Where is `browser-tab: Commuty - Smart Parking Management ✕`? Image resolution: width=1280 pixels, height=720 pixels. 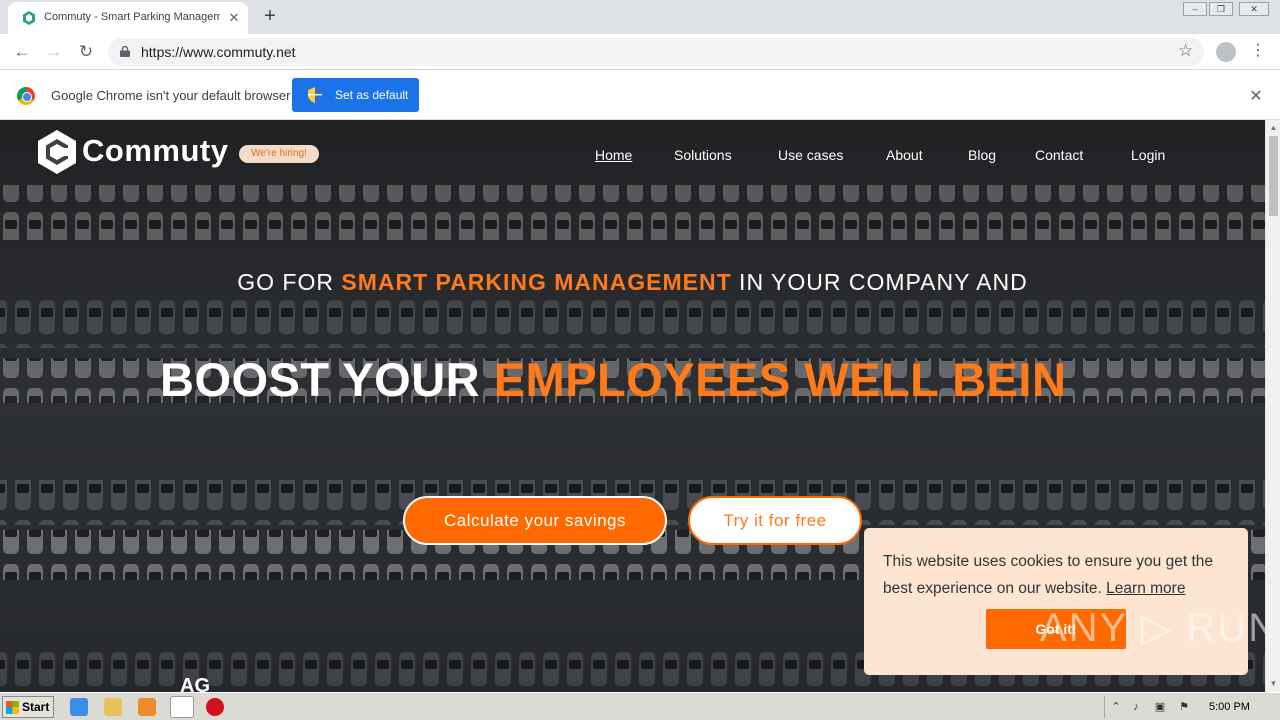
browser-tab: Commuty - Smart Parking Management ✕ is located at coordinates (128, 18).